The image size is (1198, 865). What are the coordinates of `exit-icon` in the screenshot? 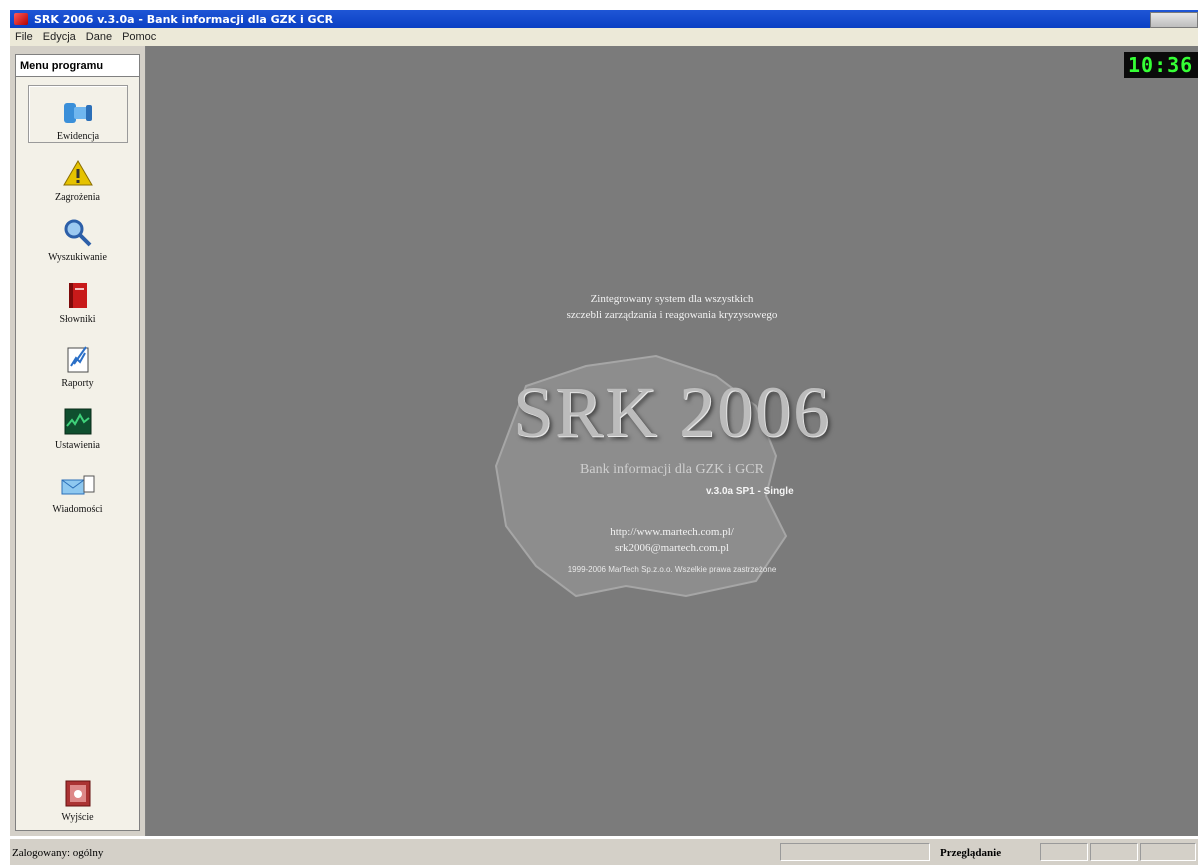 It's located at (78, 793).